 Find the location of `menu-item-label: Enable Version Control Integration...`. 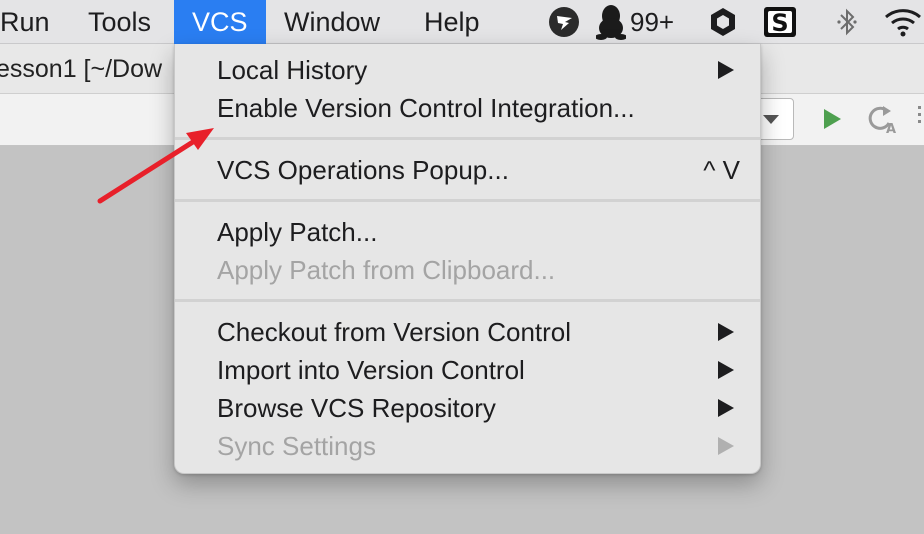

menu-item-label: Enable Version Control Integration... is located at coordinates (426, 108).